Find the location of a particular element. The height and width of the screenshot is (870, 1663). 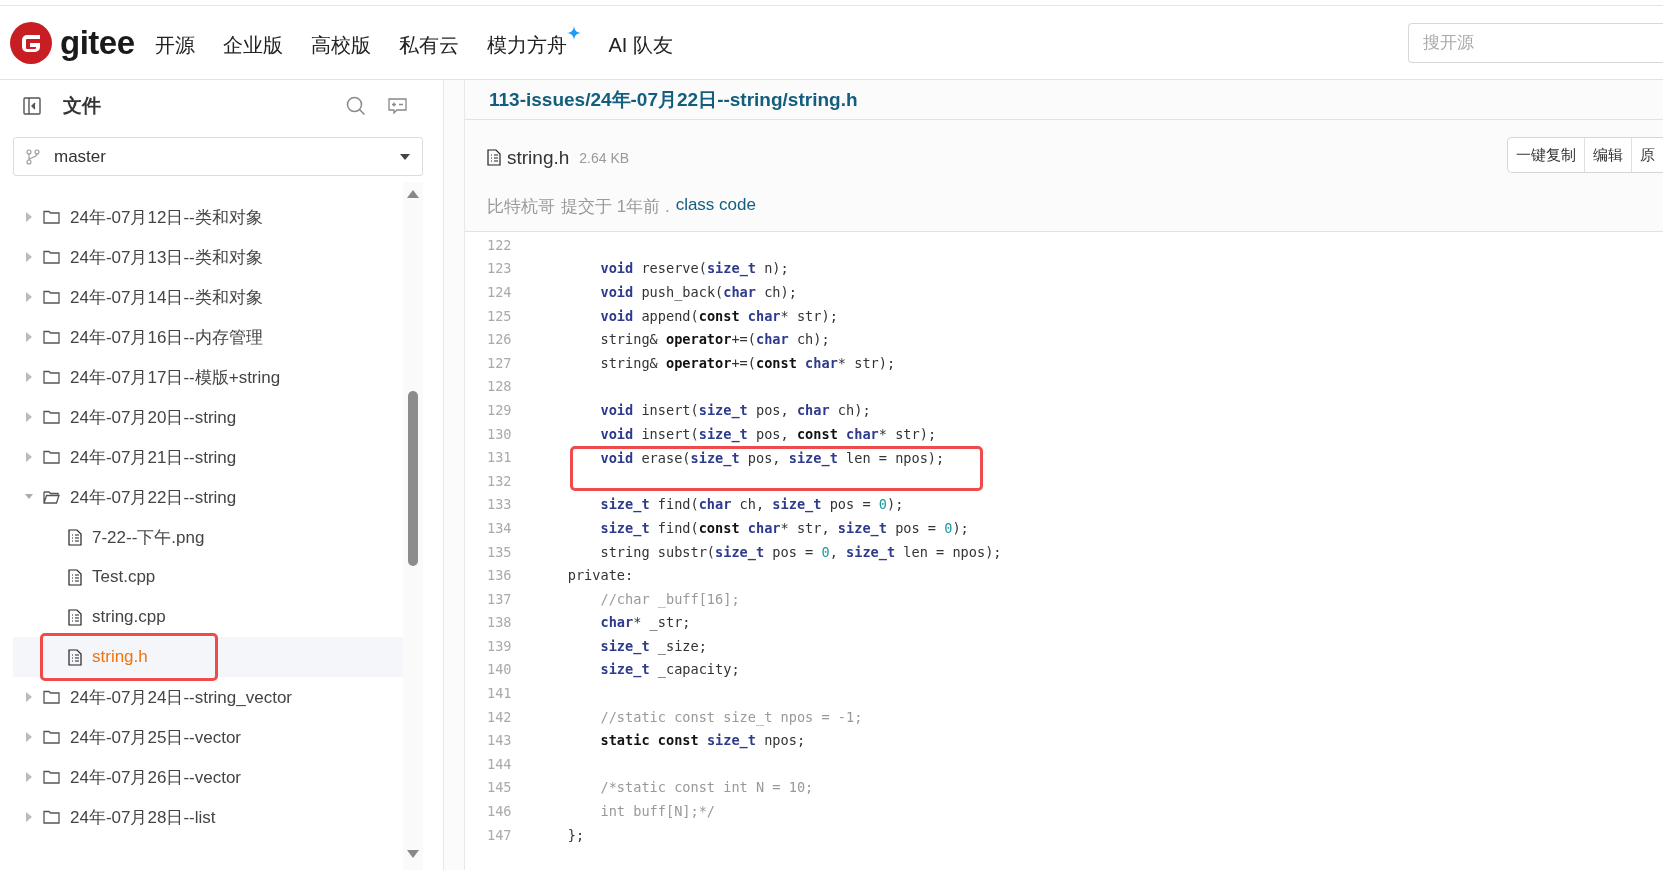

code-line: size_t _size; is located at coordinates (653, 645).